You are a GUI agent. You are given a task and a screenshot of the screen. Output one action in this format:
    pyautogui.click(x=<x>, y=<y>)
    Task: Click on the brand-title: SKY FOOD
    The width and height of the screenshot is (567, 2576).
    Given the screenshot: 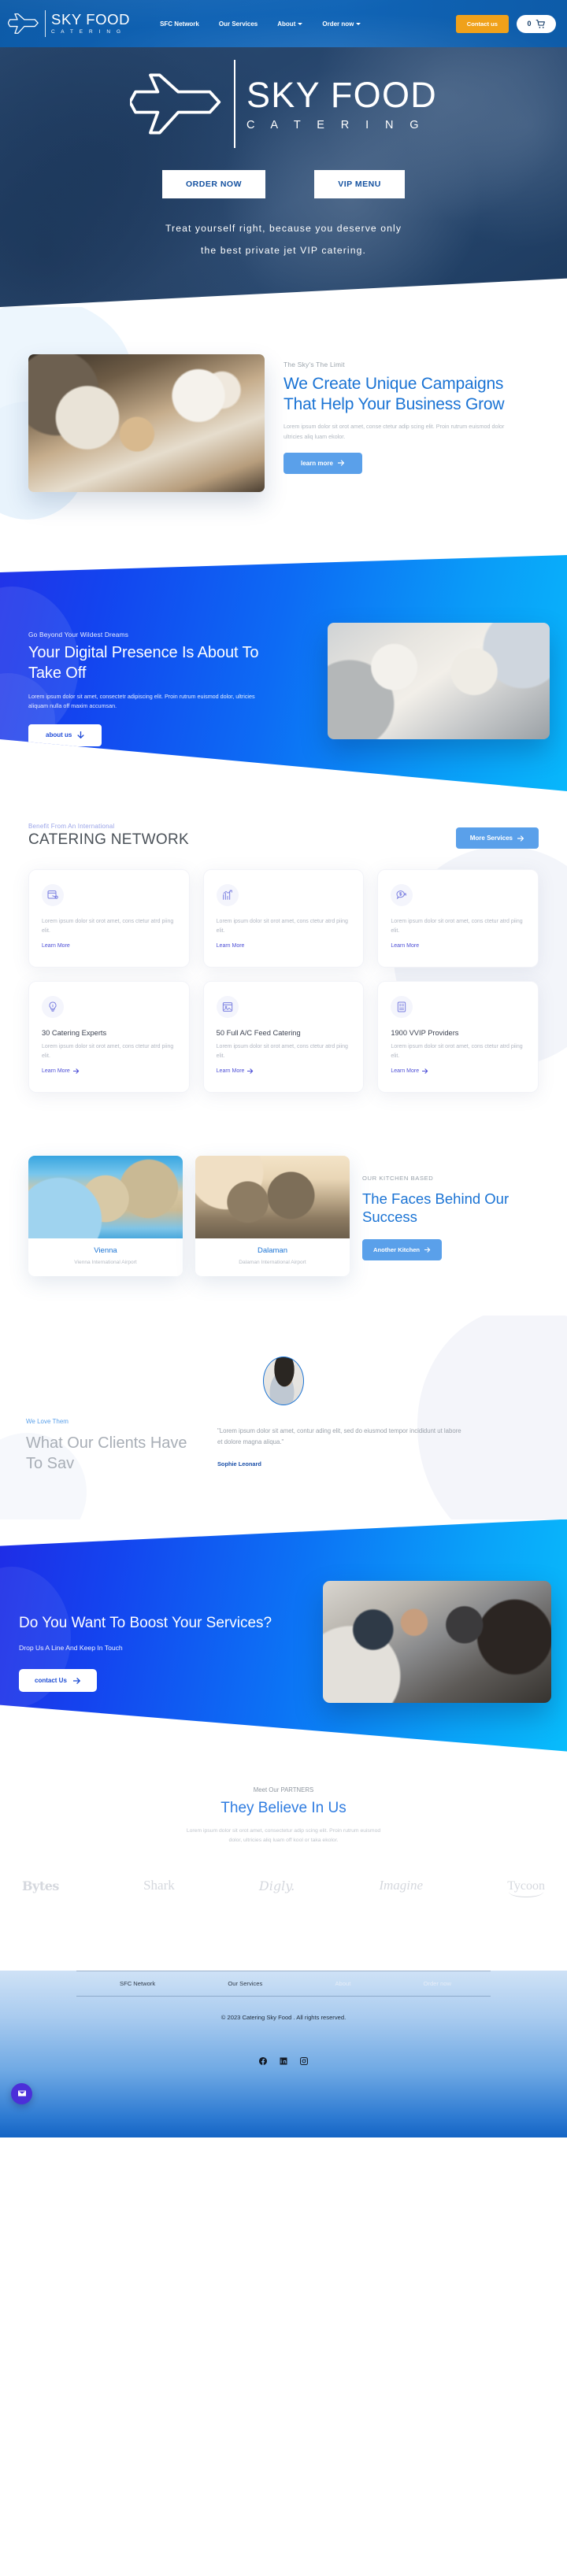 What is the action you would take?
    pyautogui.click(x=91, y=19)
    